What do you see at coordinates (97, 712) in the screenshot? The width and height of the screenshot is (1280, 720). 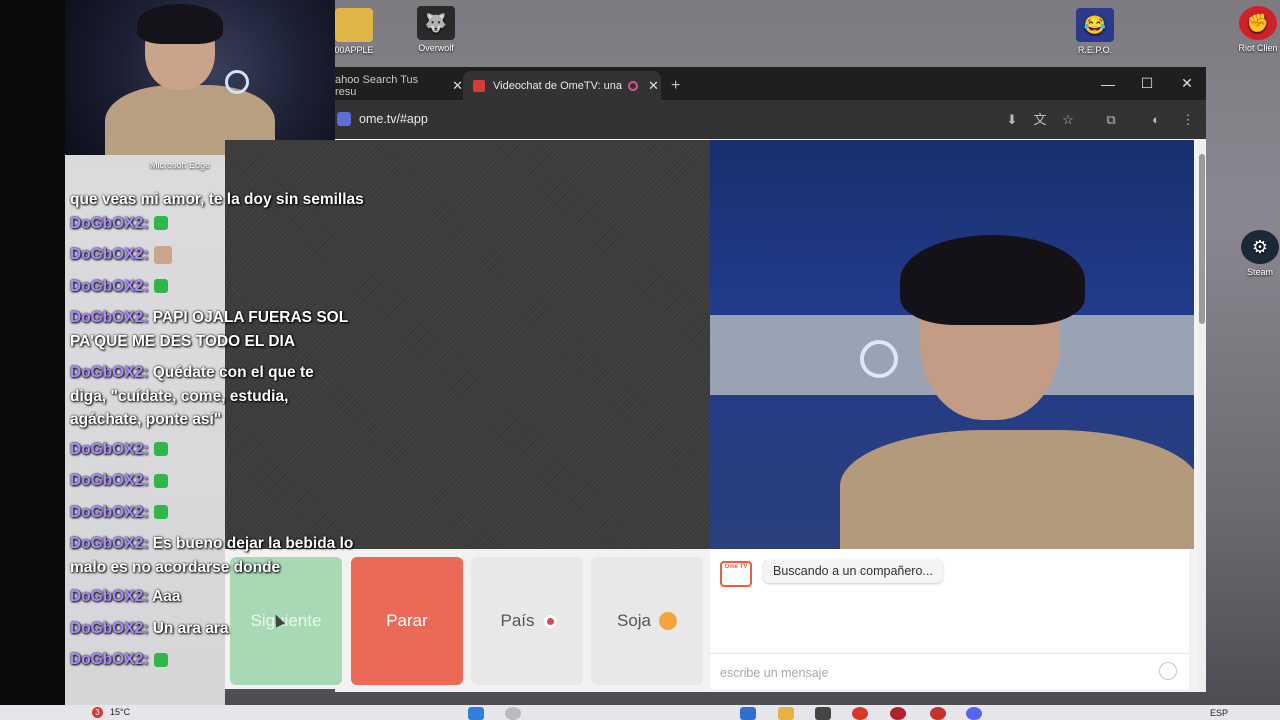 I see `notification-badge: 3` at bounding box center [97, 712].